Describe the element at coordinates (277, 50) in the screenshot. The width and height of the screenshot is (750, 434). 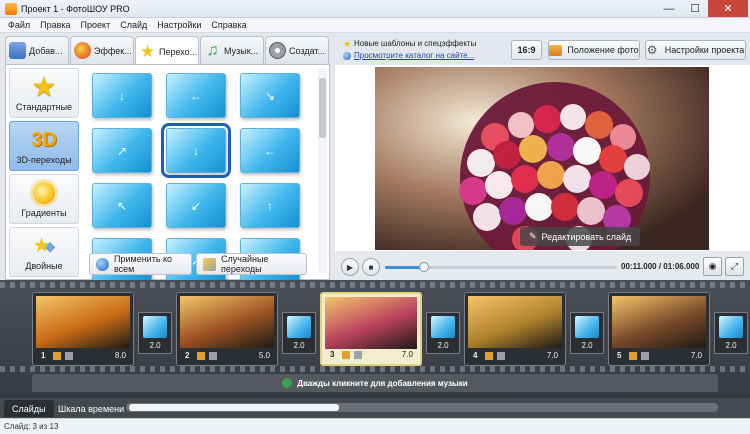
I see `film-reel-icon` at that location.